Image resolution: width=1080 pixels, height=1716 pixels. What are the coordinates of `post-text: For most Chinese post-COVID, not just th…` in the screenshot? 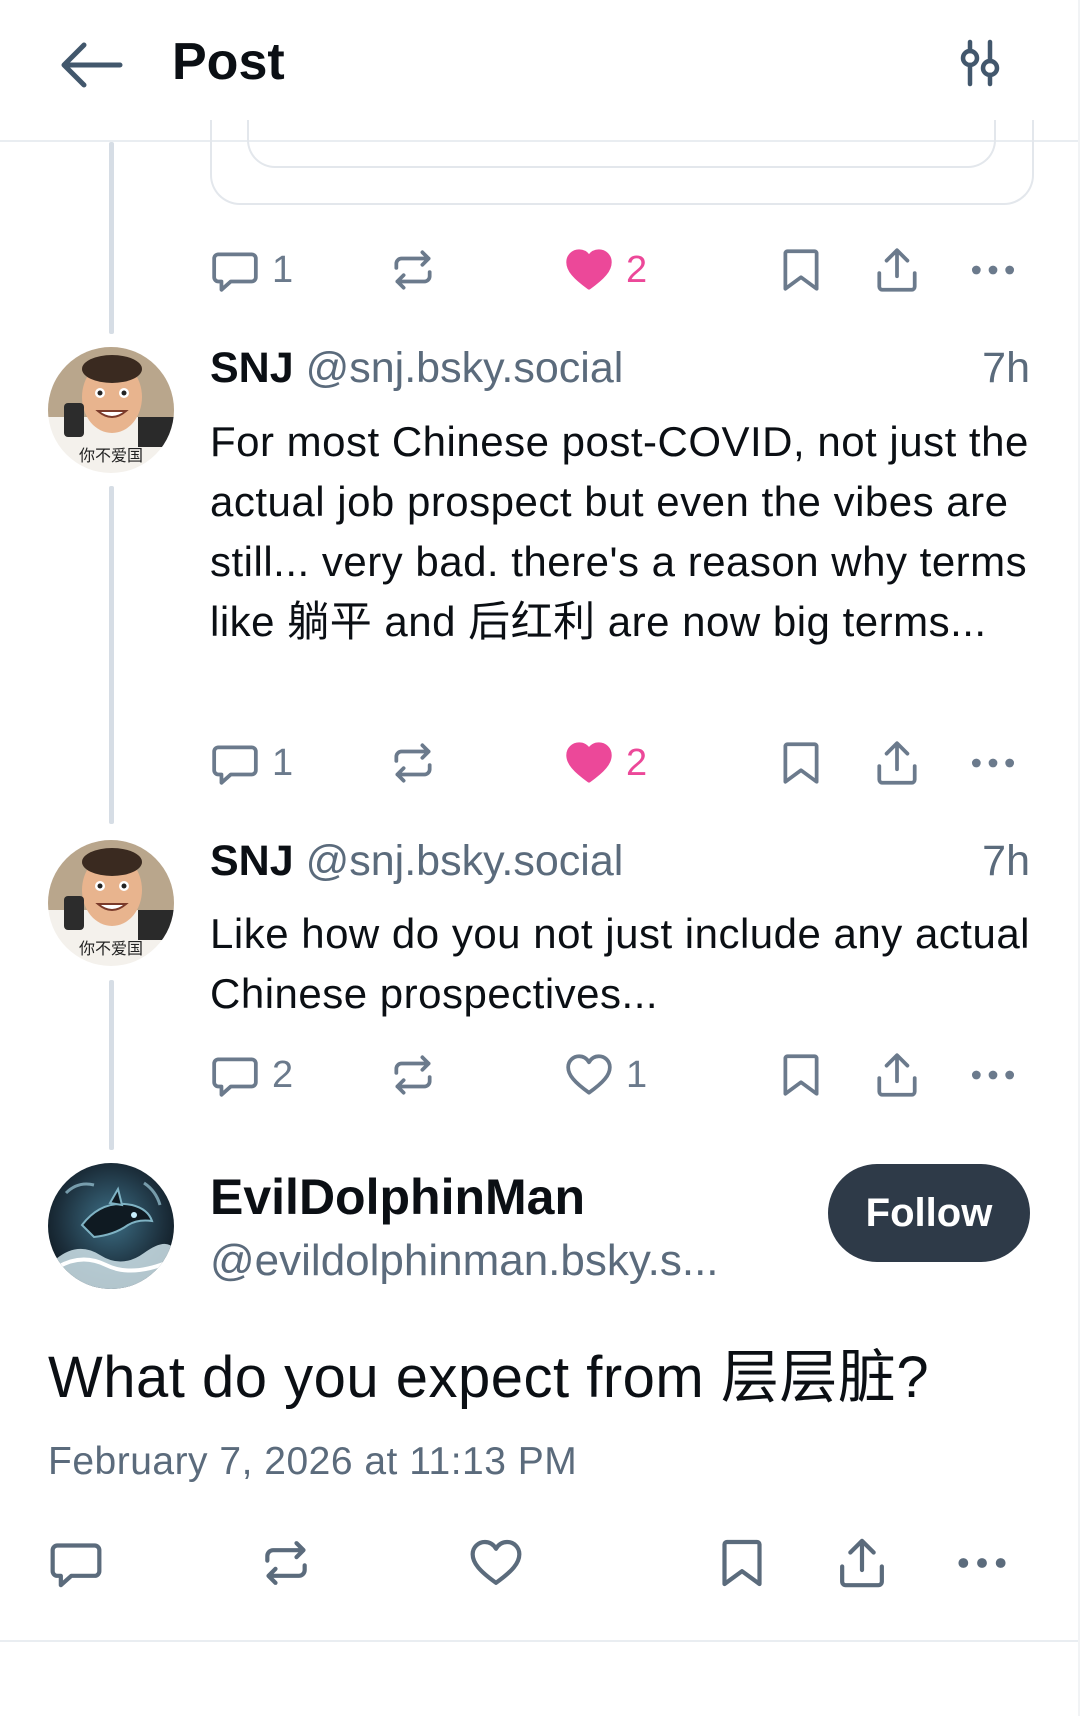 It's located at (619, 531).